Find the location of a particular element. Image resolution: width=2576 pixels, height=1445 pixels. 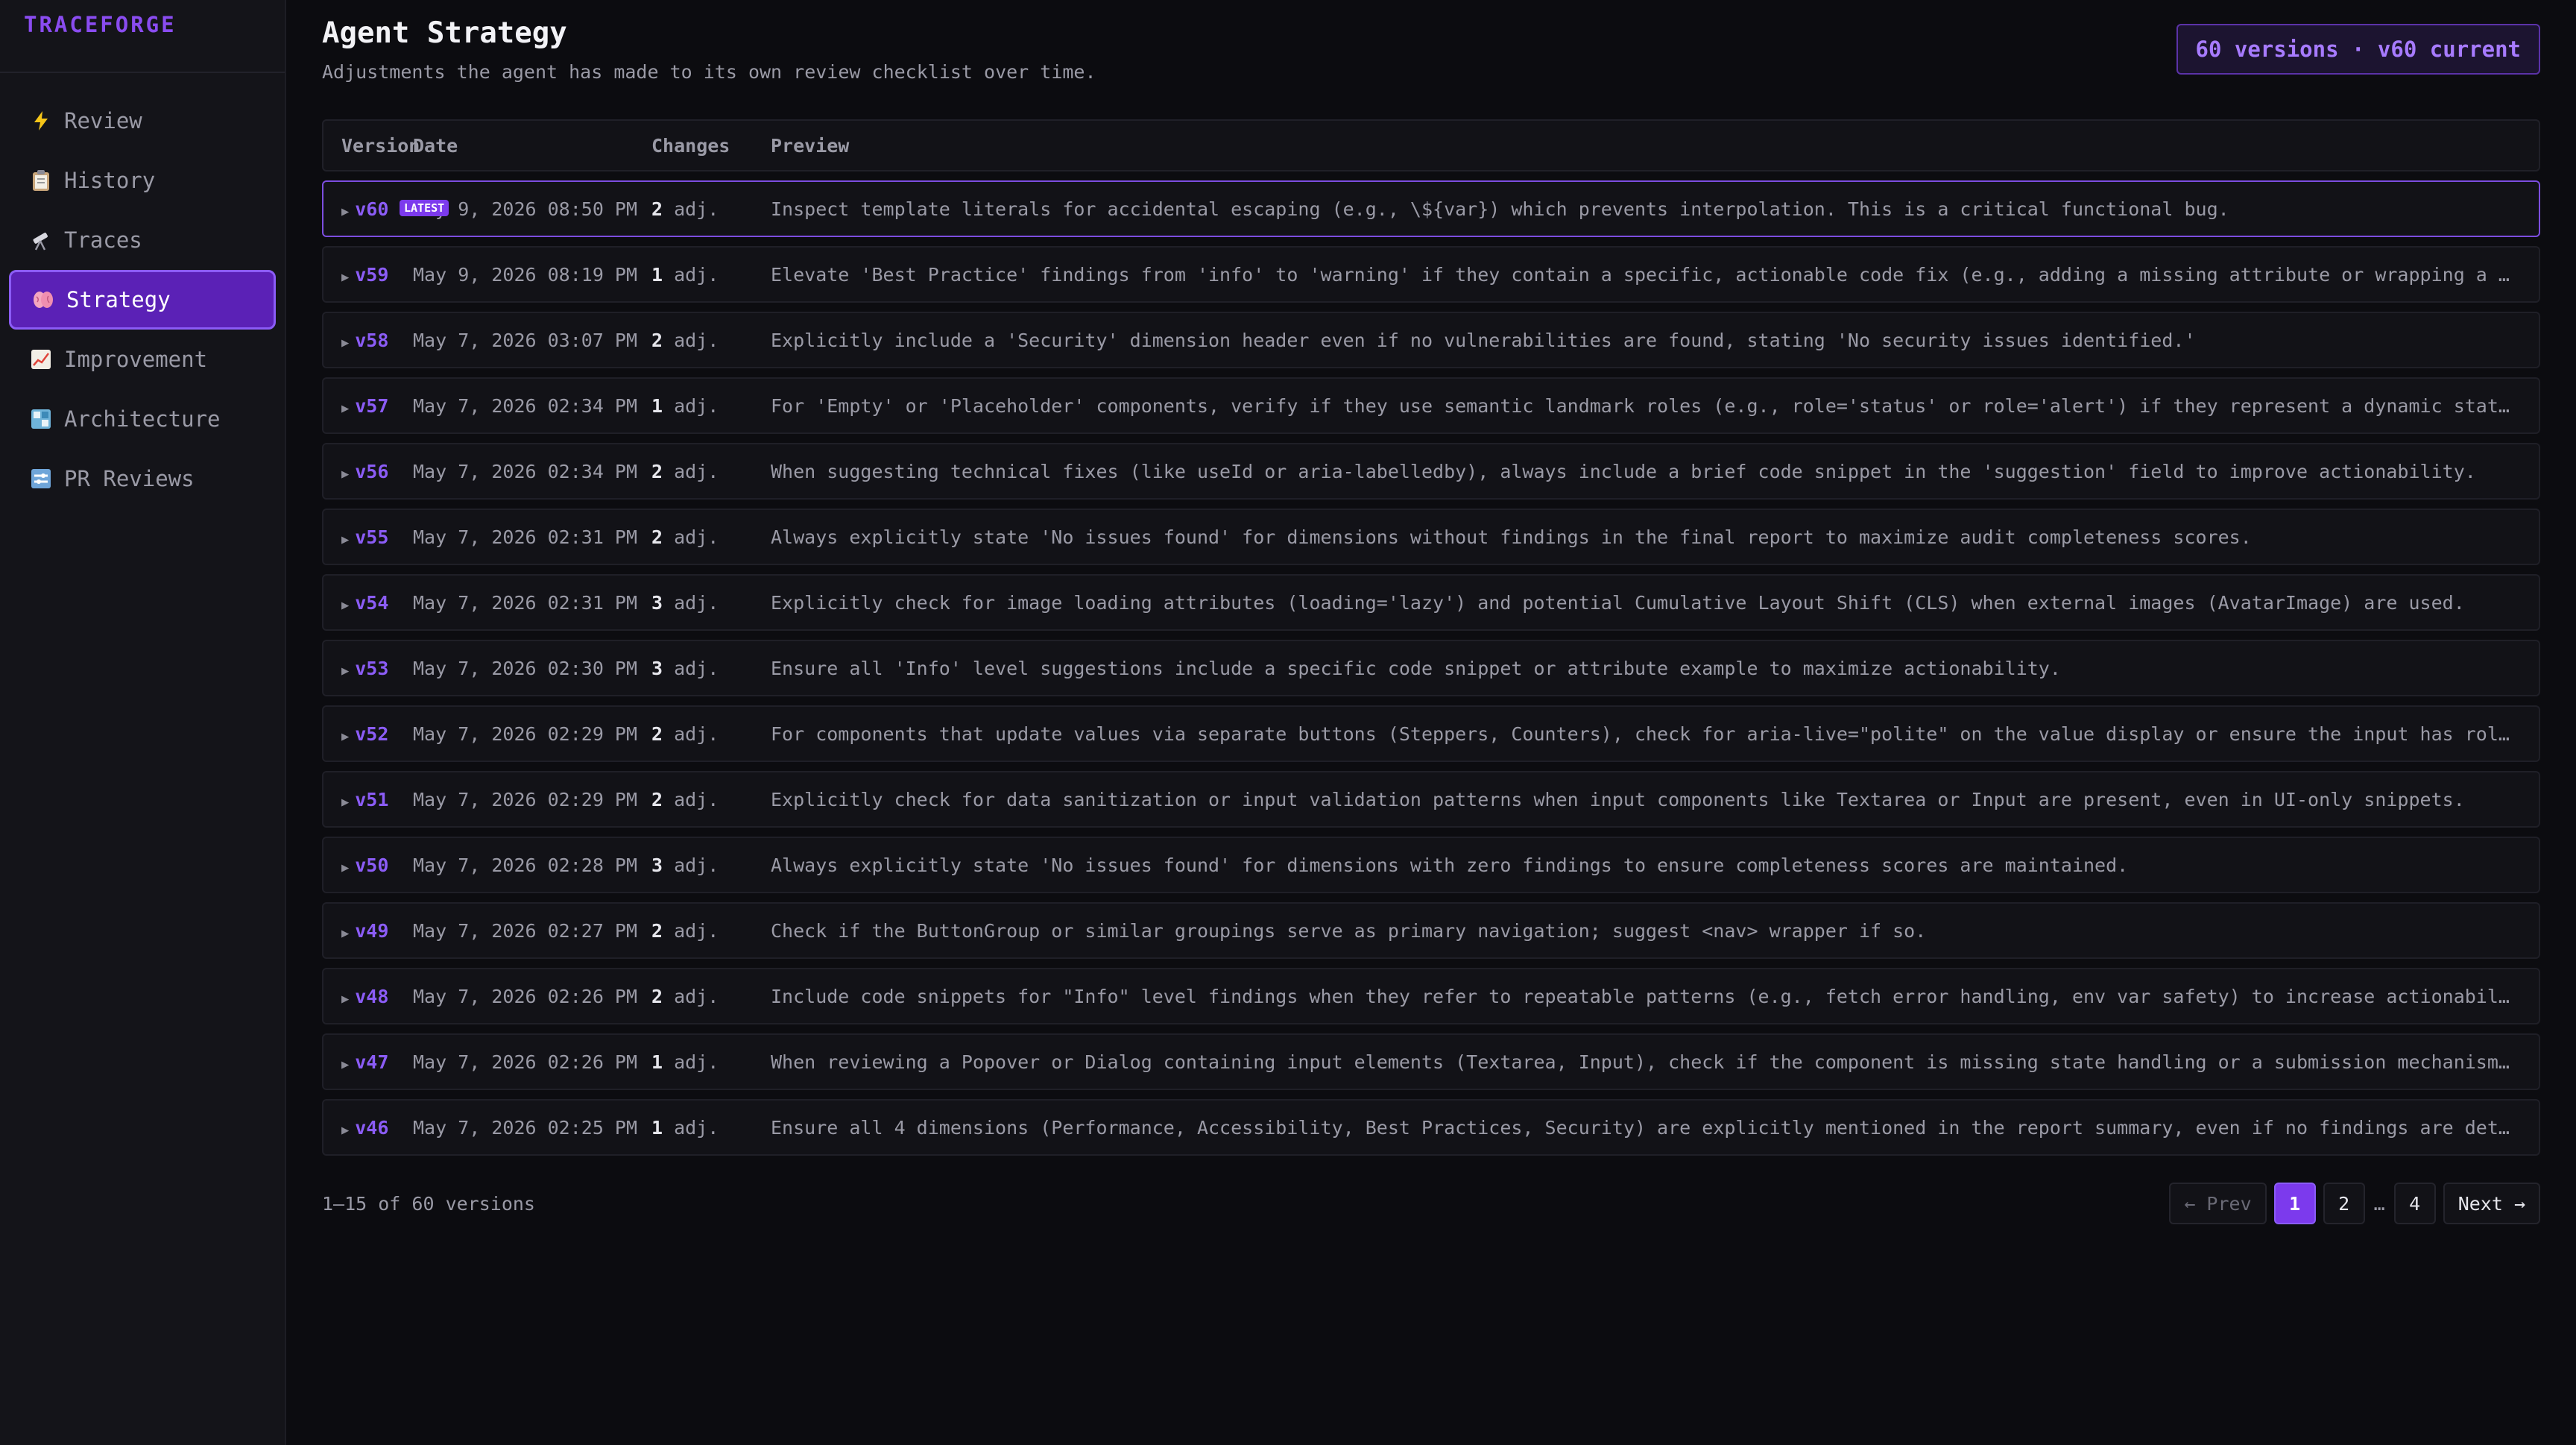

lightning-icon is located at coordinates (41, 120).